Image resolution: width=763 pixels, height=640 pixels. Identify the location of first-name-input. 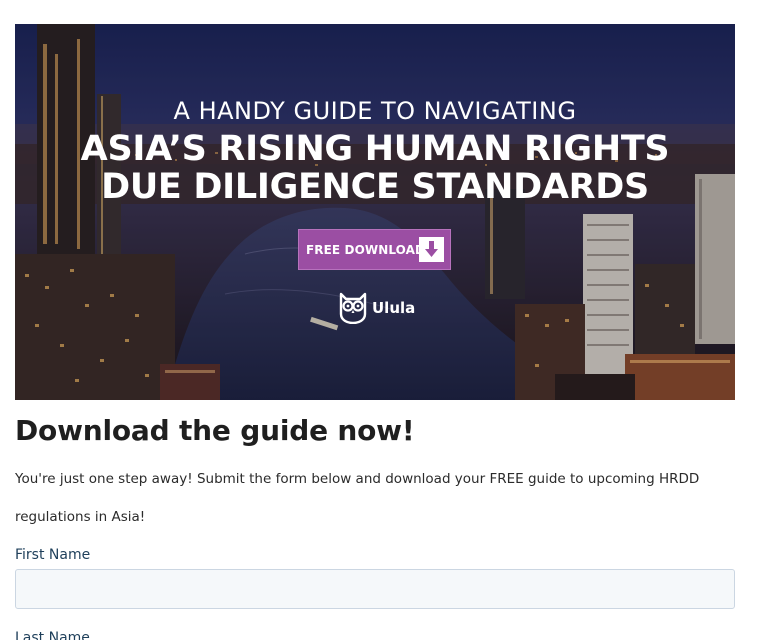
(375, 589).